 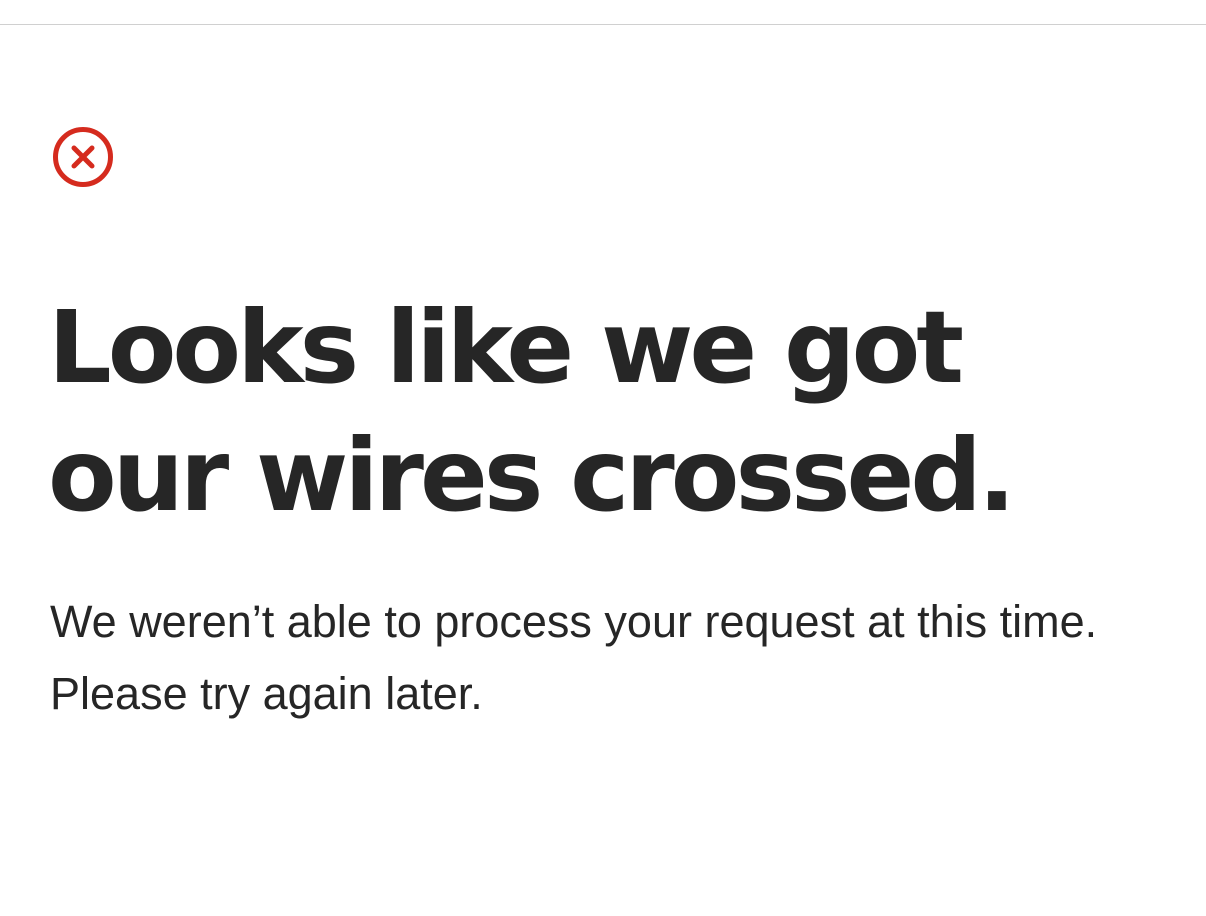 I want to click on error-circle-x-icon, so click(x=83, y=157).